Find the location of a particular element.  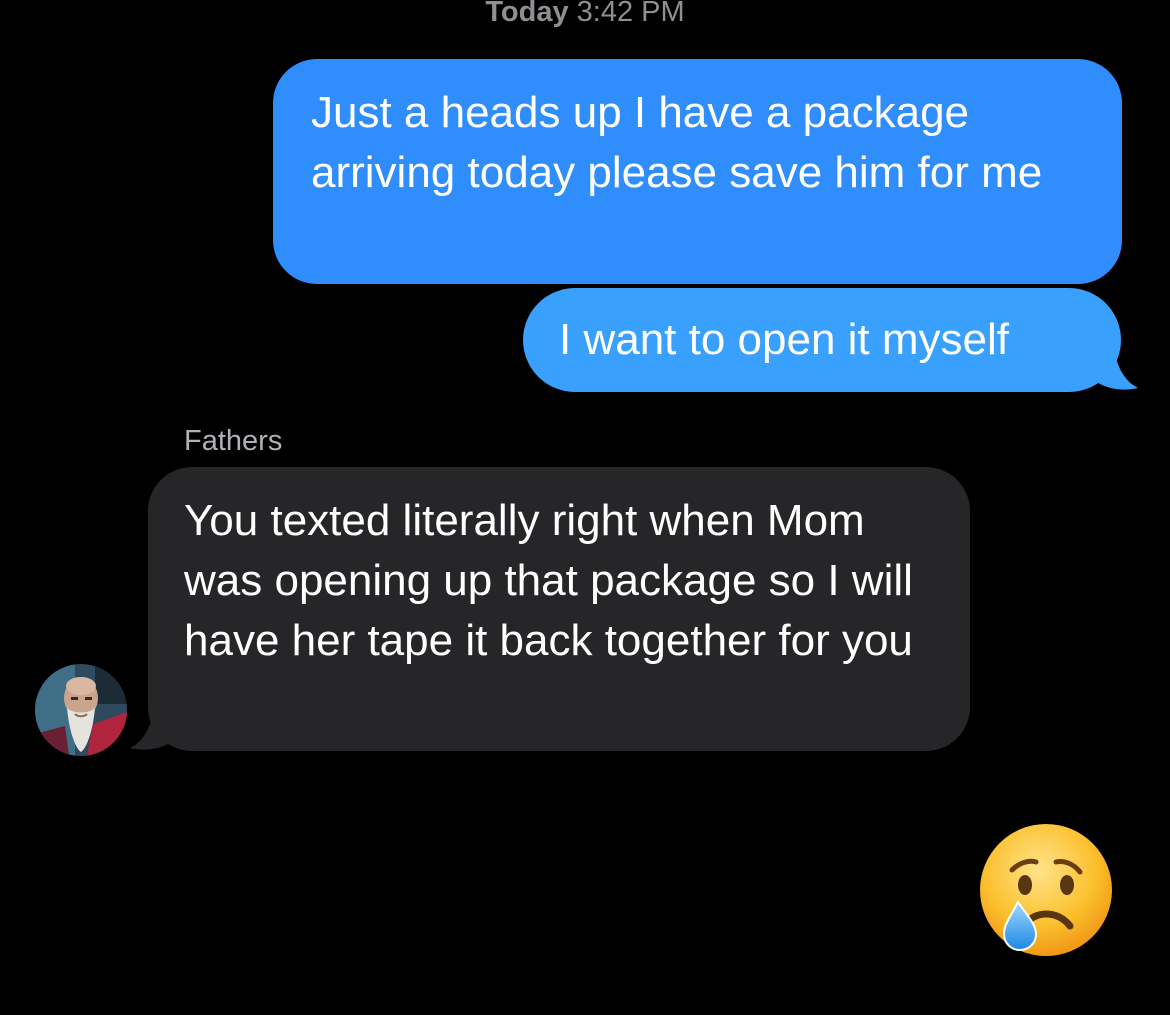

timestamp-time: 3:42 PM is located at coordinates (630, 14).